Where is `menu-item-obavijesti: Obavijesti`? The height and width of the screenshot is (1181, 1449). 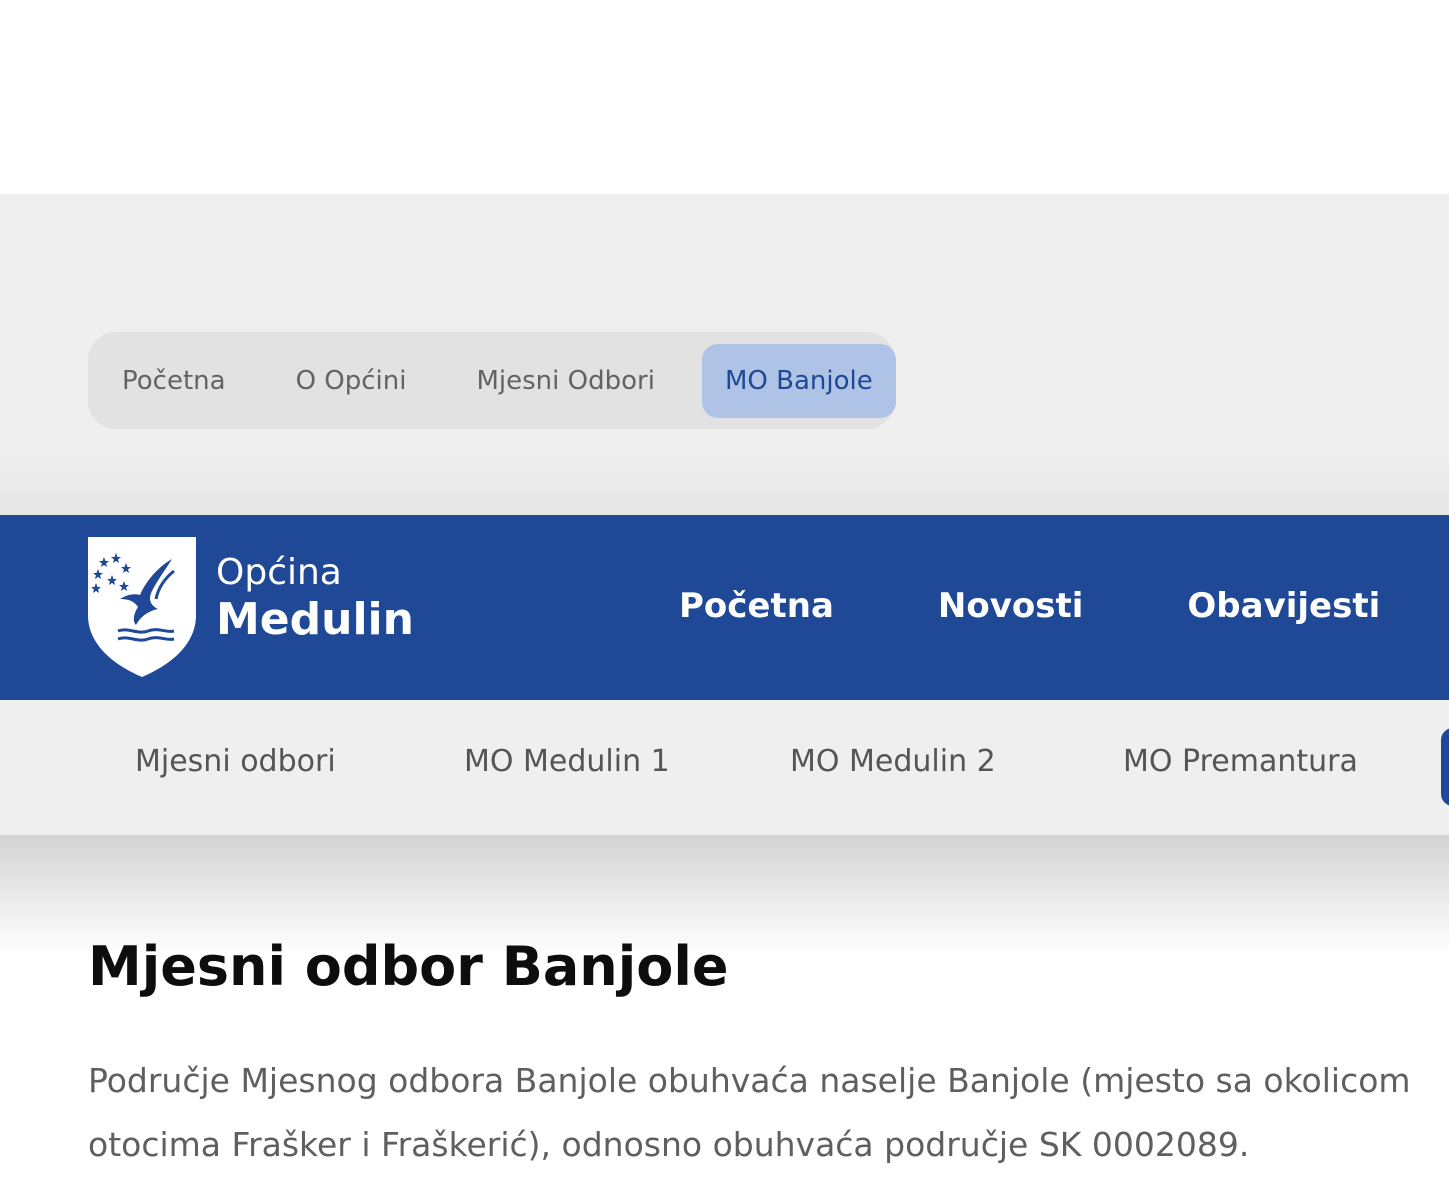
menu-item-obavijesti: Obavijesti is located at coordinates (1283, 606).